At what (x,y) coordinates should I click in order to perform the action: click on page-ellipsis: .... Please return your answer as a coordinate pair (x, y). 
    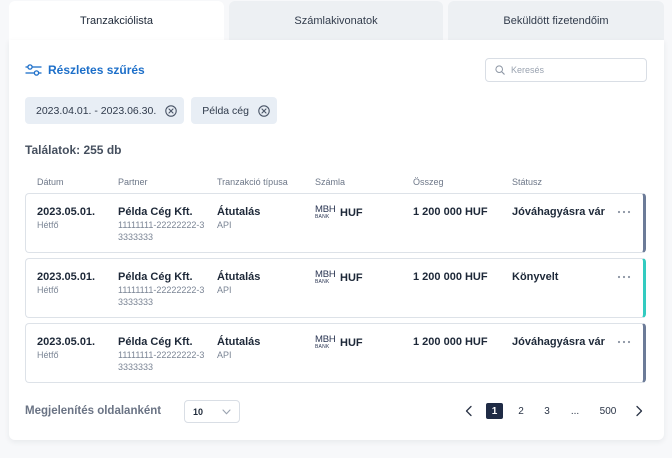
    Looking at the image, I should click on (575, 411).